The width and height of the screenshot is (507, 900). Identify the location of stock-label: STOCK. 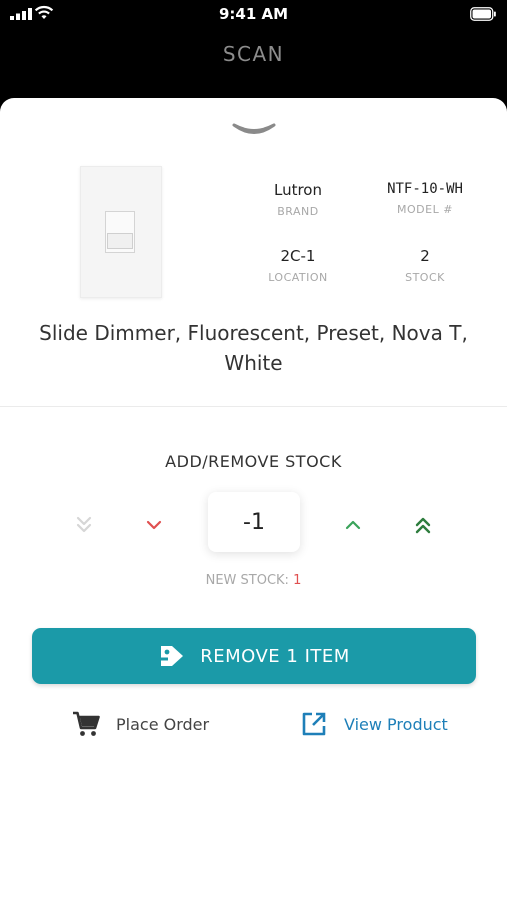
(425, 277).